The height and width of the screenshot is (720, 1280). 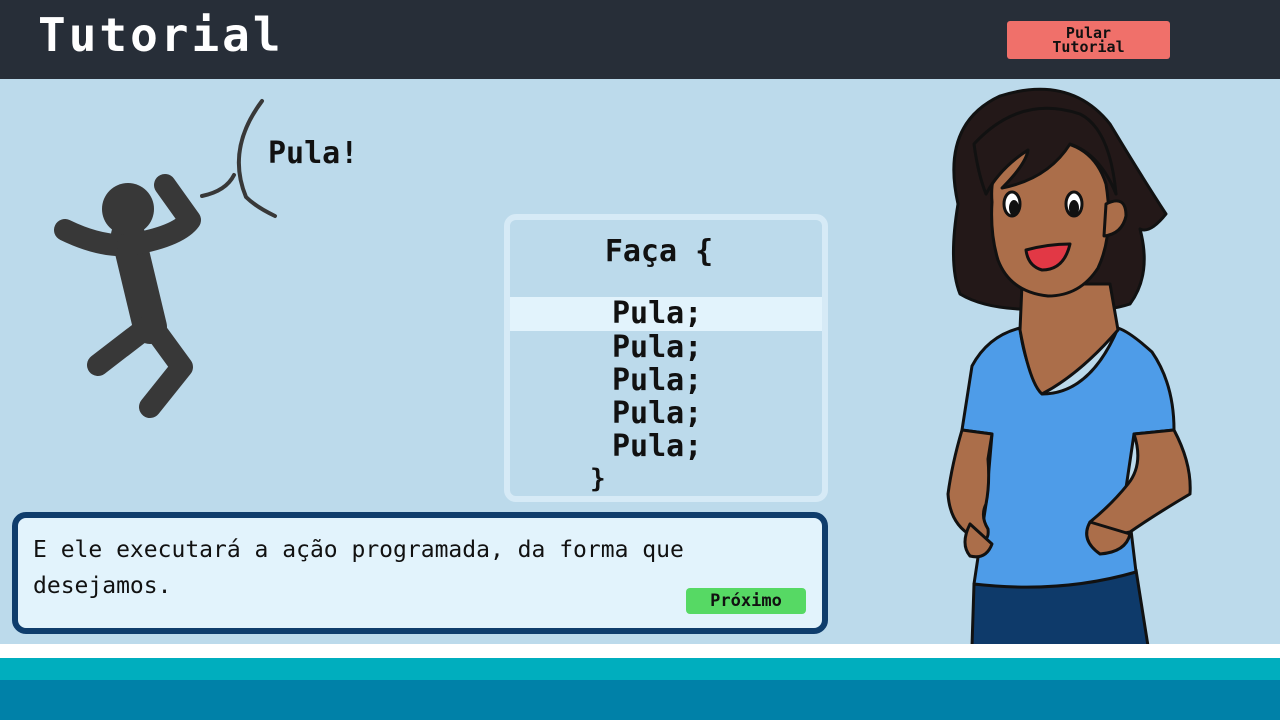 I want to click on speech-text: Pula!, so click(x=313, y=153).